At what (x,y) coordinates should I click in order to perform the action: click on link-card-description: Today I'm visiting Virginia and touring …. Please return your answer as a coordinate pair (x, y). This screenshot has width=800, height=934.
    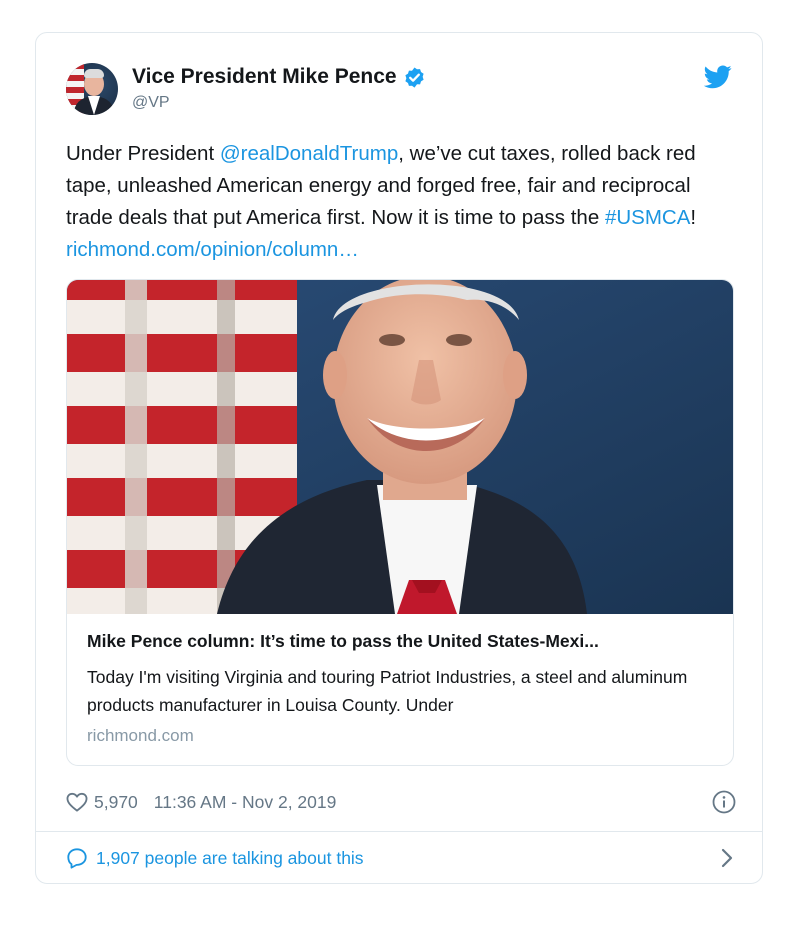
    Looking at the image, I should click on (387, 691).